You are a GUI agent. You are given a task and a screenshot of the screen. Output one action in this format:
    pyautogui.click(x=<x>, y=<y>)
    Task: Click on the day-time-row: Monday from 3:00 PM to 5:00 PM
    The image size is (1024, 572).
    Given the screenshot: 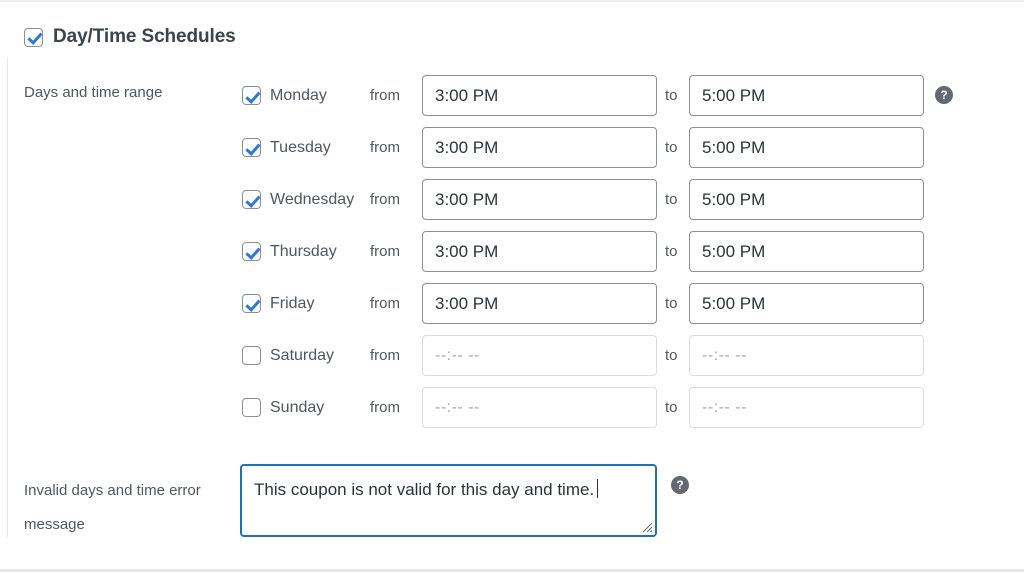 What is the action you would take?
    pyautogui.click(x=583, y=95)
    